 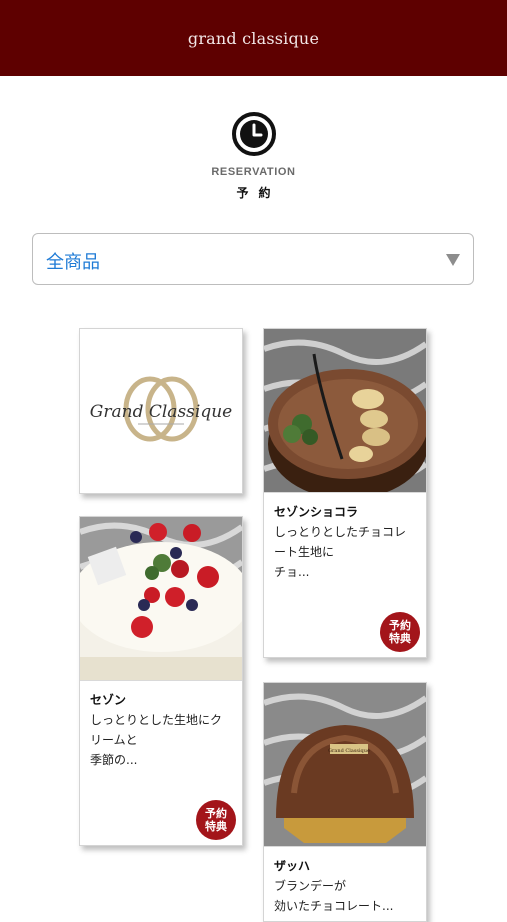 What do you see at coordinates (253, 259) in the screenshot?
I see `category-select: 全商品` at bounding box center [253, 259].